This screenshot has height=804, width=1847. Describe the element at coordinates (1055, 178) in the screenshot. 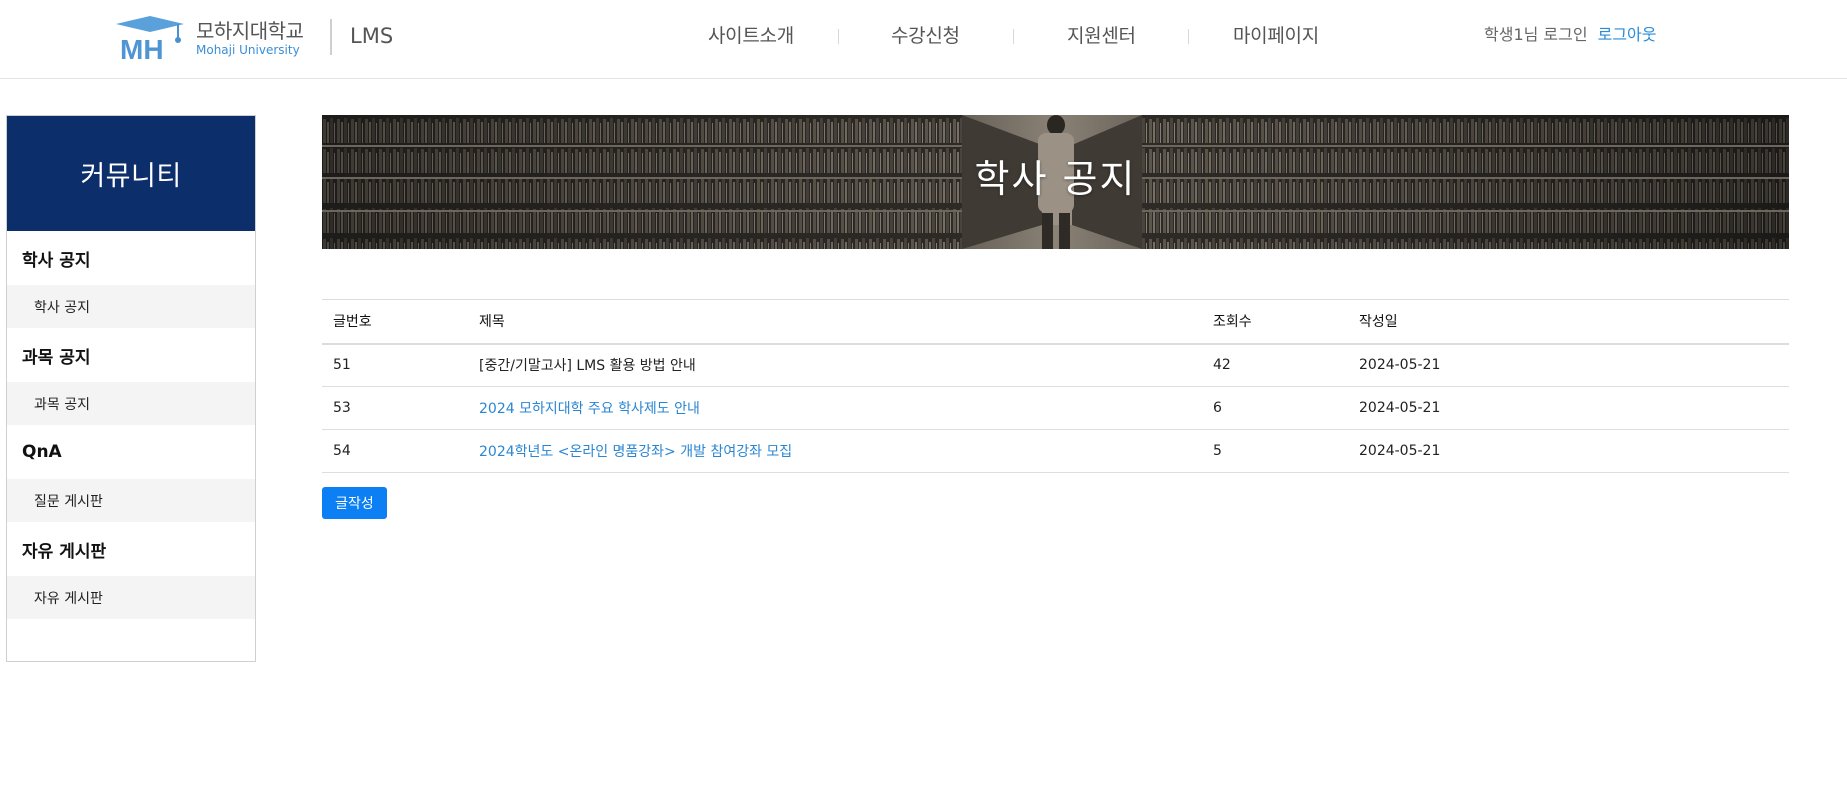

I see `banner-title: 학사 공지` at that location.